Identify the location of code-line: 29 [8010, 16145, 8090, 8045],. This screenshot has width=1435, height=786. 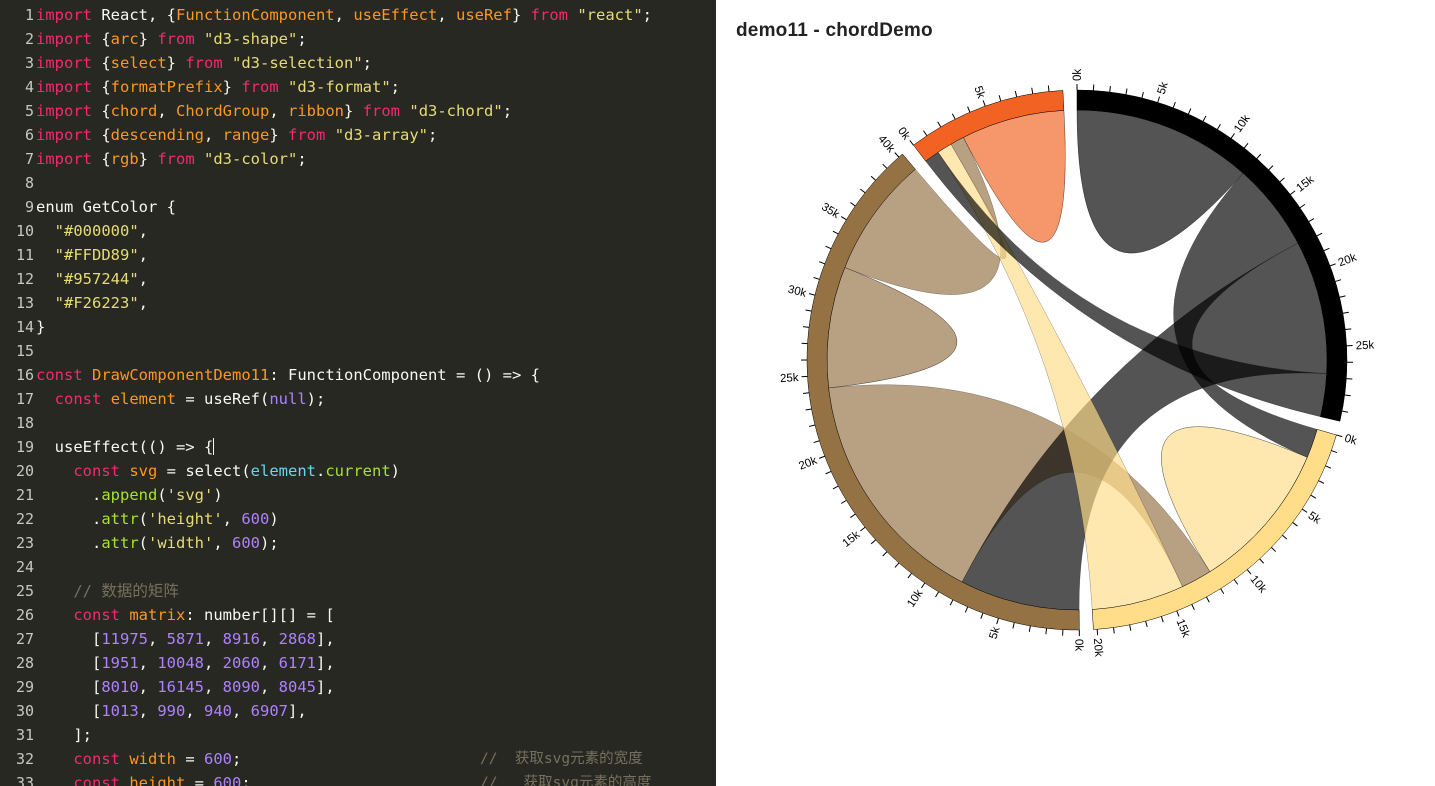
(358, 687).